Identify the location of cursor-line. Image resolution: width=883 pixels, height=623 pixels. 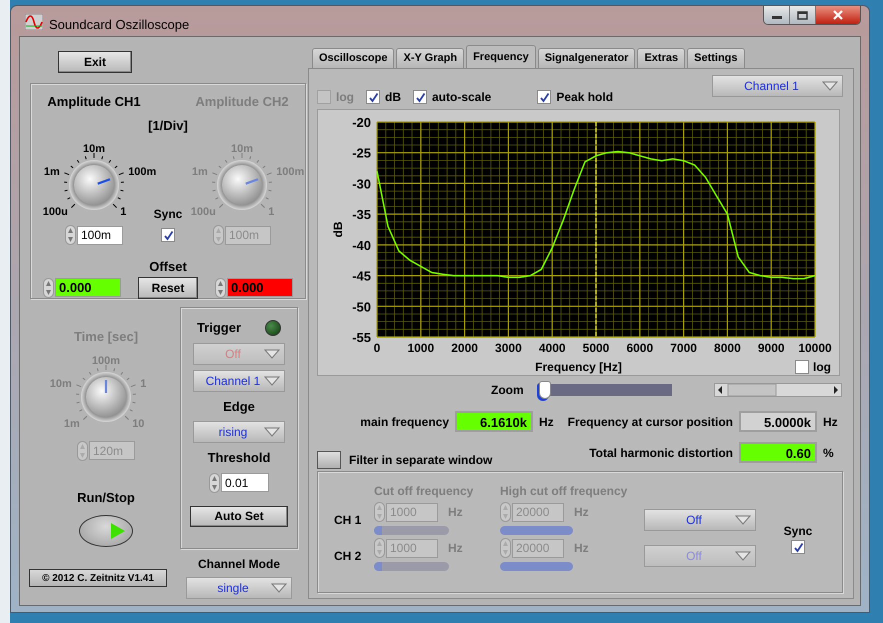
(596, 229).